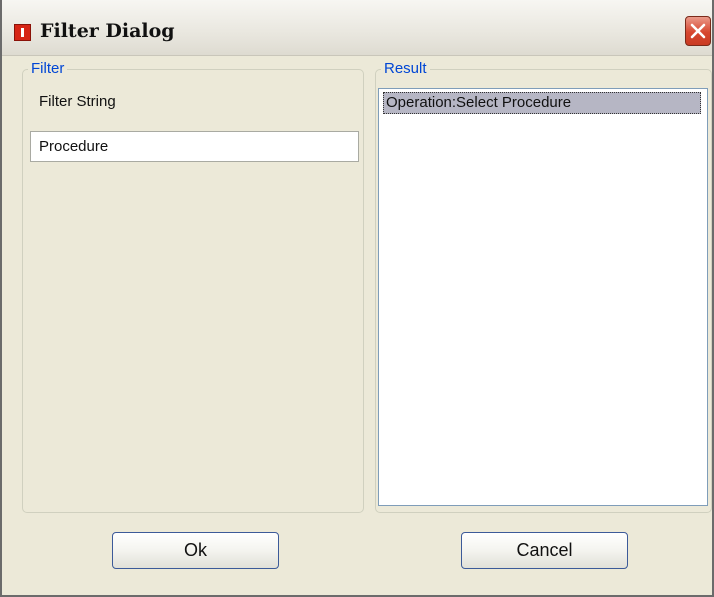 The width and height of the screenshot is (714, 597). I want to click on cancel-button: Cancel, so click(544, 550).